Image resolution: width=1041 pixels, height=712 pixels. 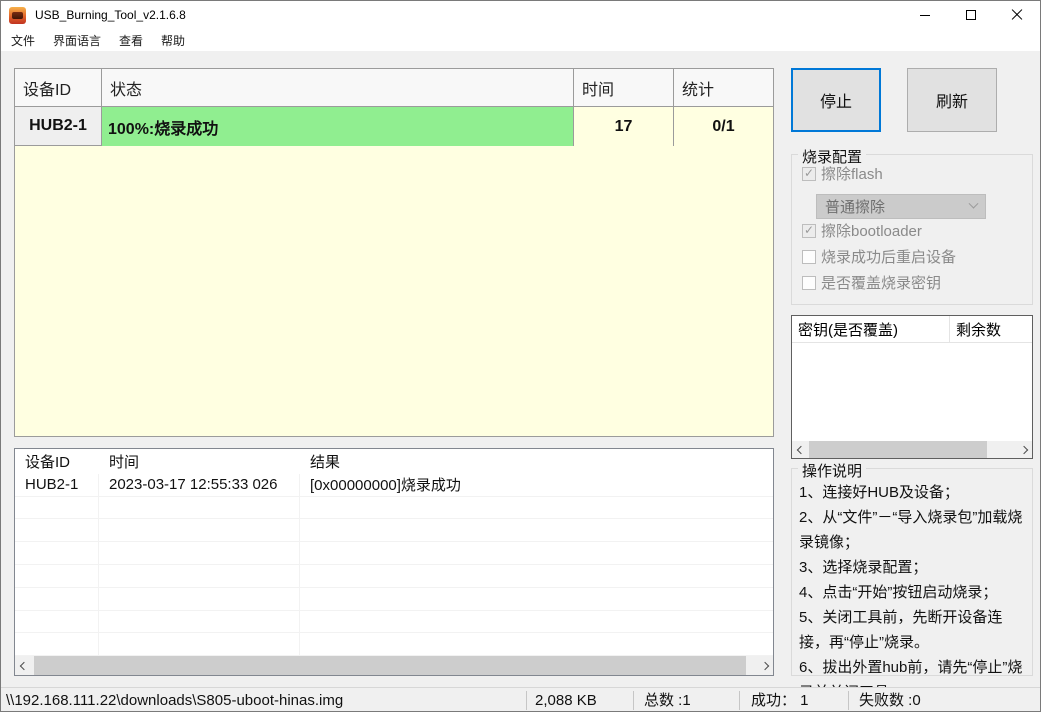 I want to click on erase-mode-value: 普通擦除, so click(x=855, y=207).